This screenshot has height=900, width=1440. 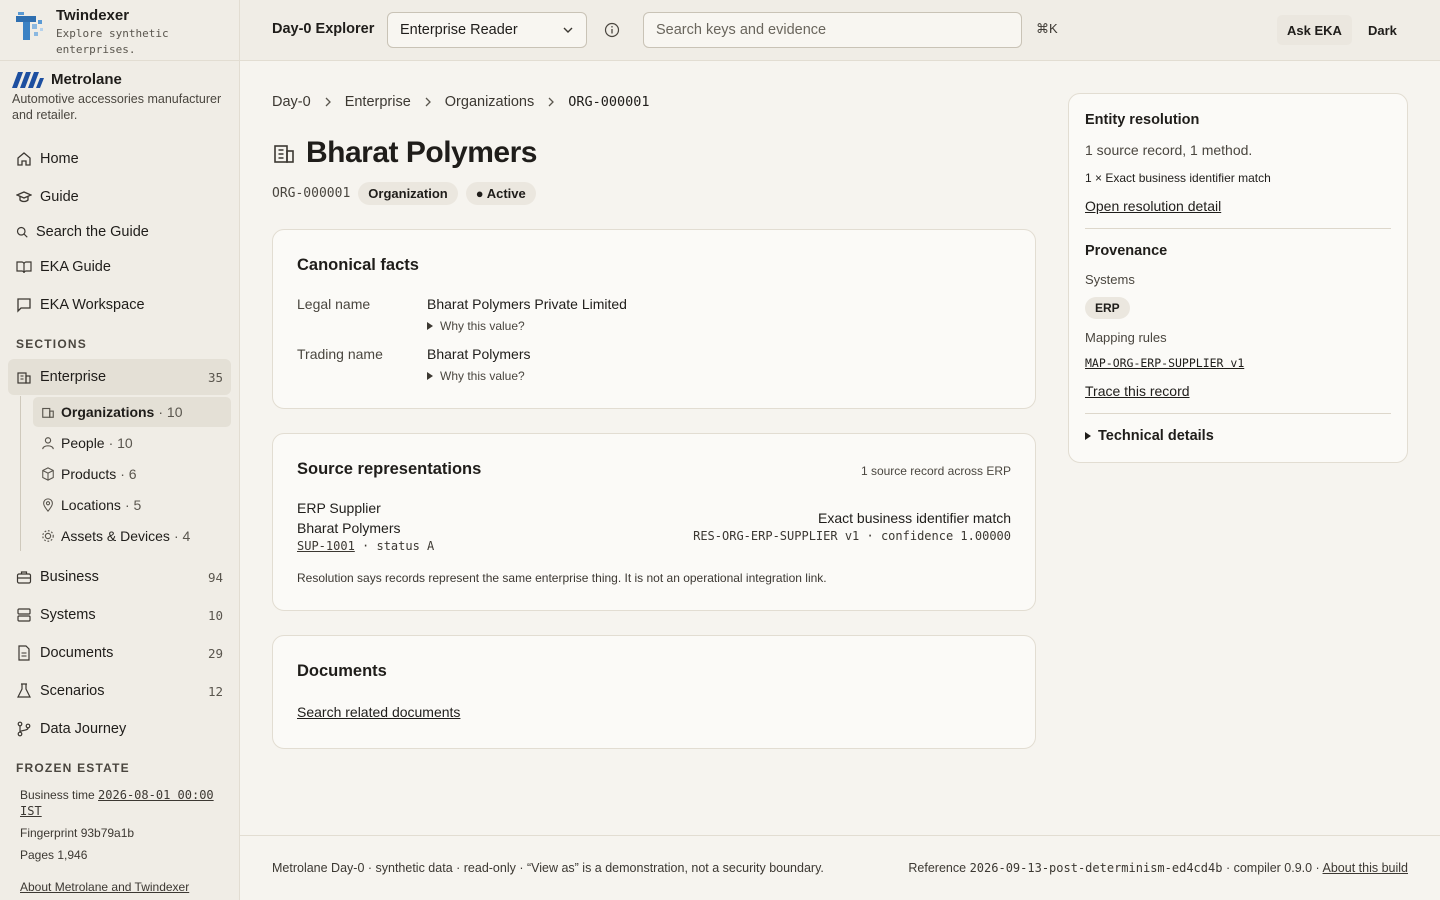 What do you see at coordinates (119, 577) in the screenshot?
I see `nav-business: Business 94` at bounding box center [119, 577].